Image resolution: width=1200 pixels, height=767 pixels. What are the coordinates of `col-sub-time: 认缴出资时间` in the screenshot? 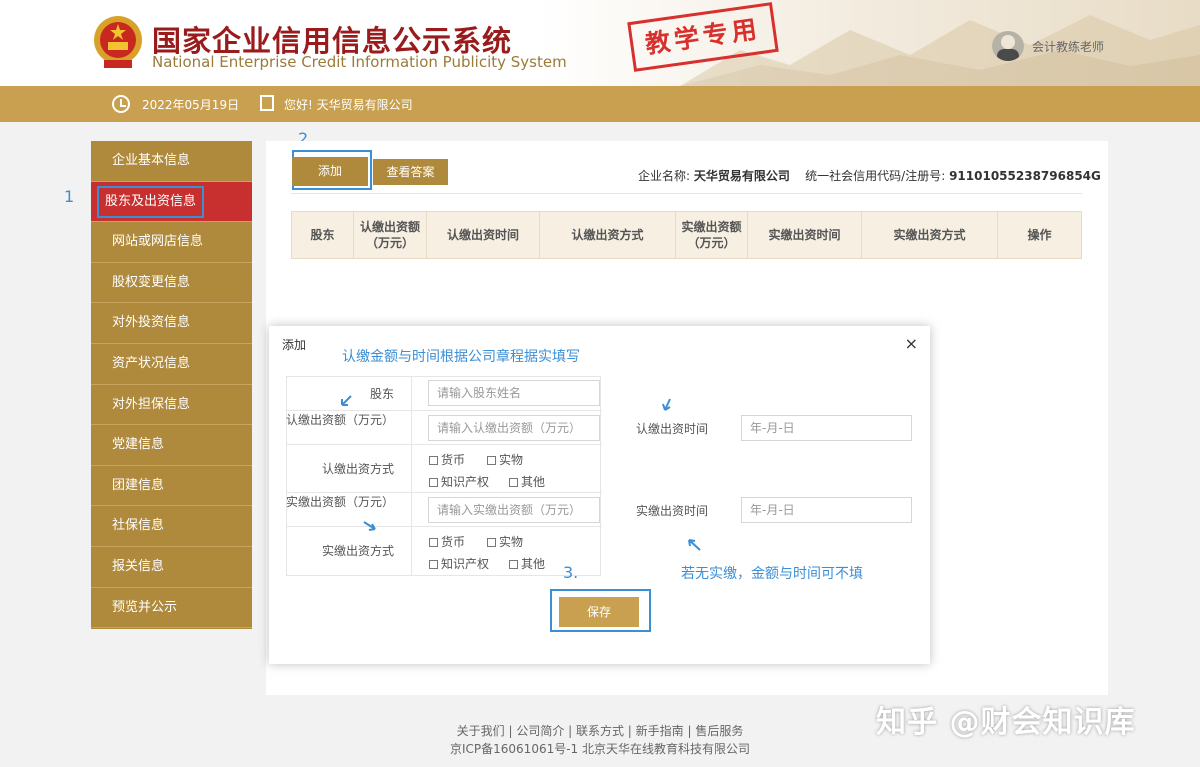 It's located at (483, 235).